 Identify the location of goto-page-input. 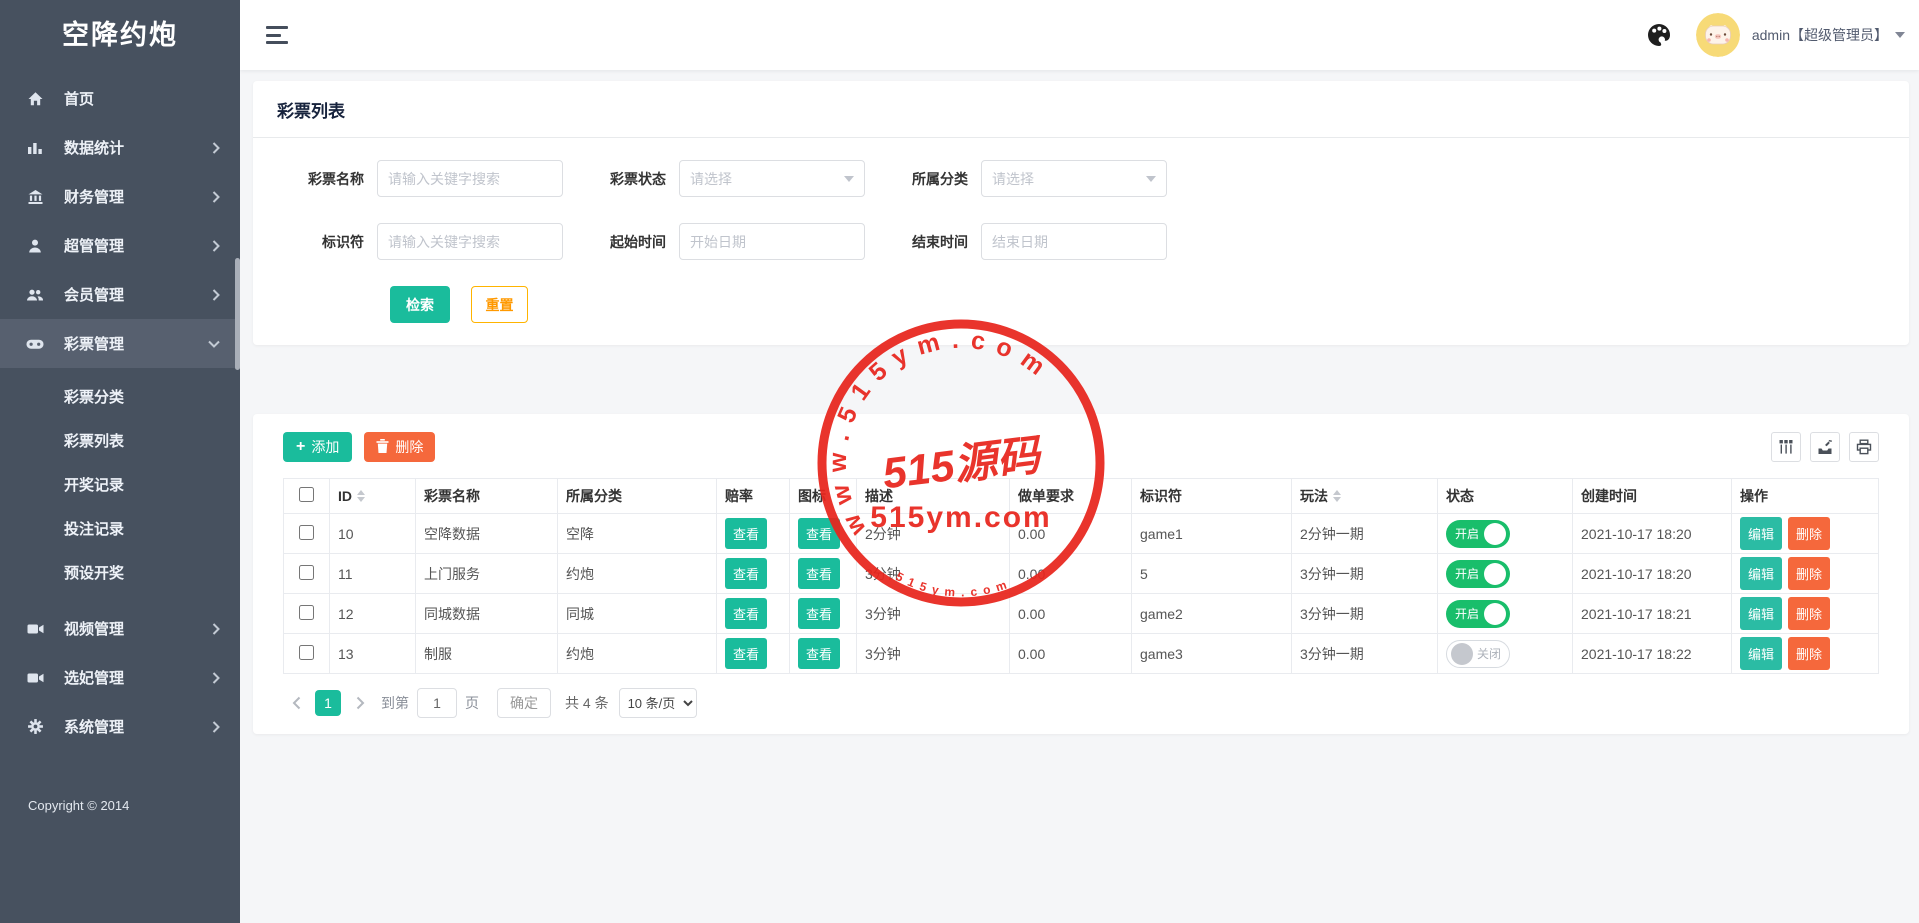
(437, 703).